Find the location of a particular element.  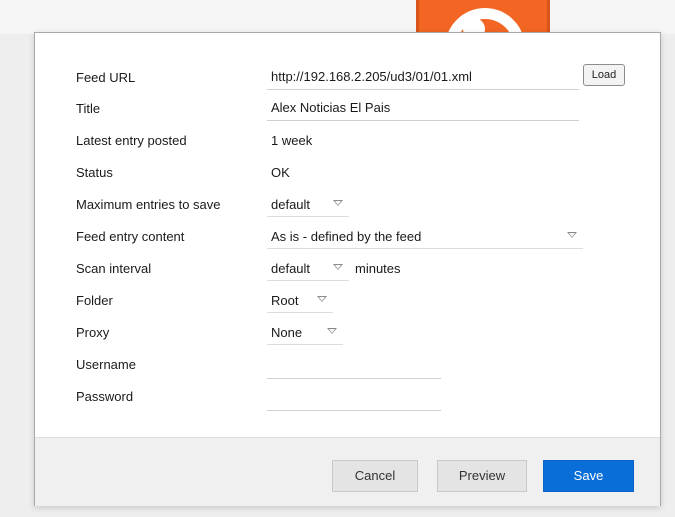

proxy-selected: None is located at coordinates (287, 332).